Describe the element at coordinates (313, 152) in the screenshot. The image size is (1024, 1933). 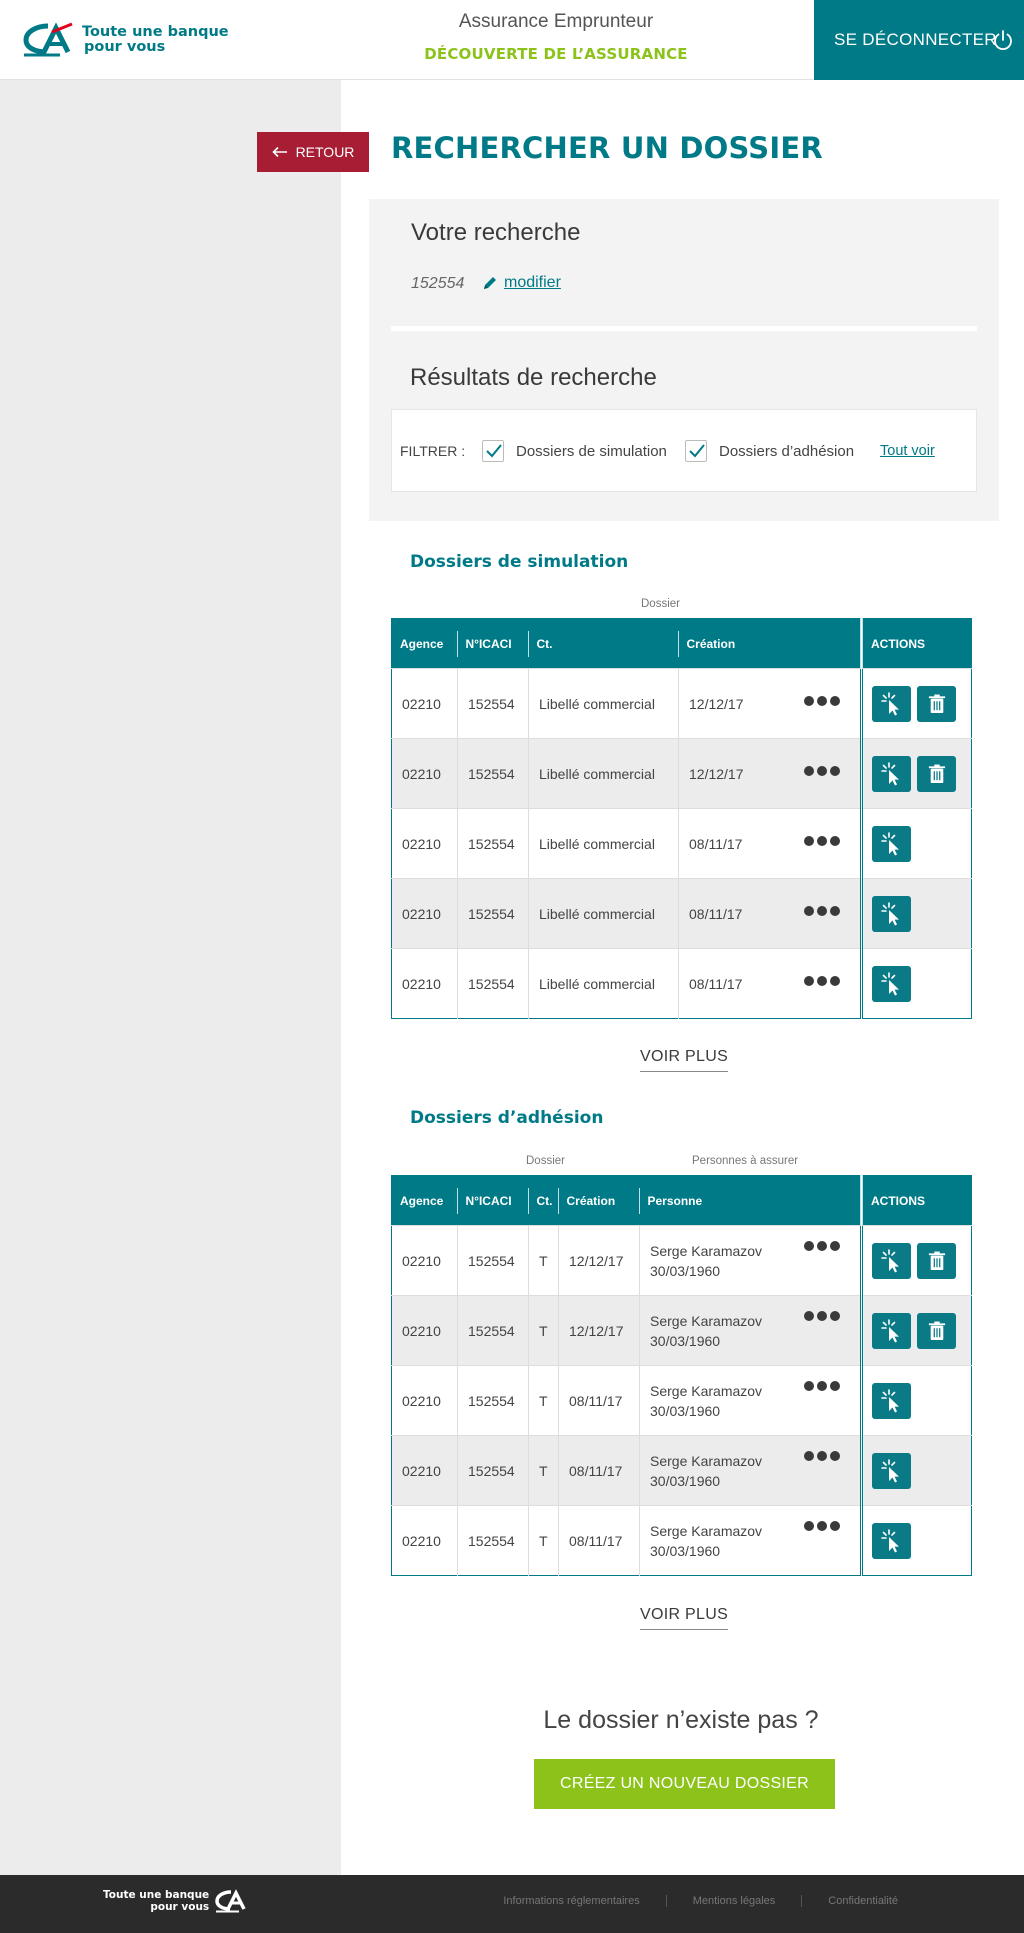
I see `back-button: RETOUR` at that location.